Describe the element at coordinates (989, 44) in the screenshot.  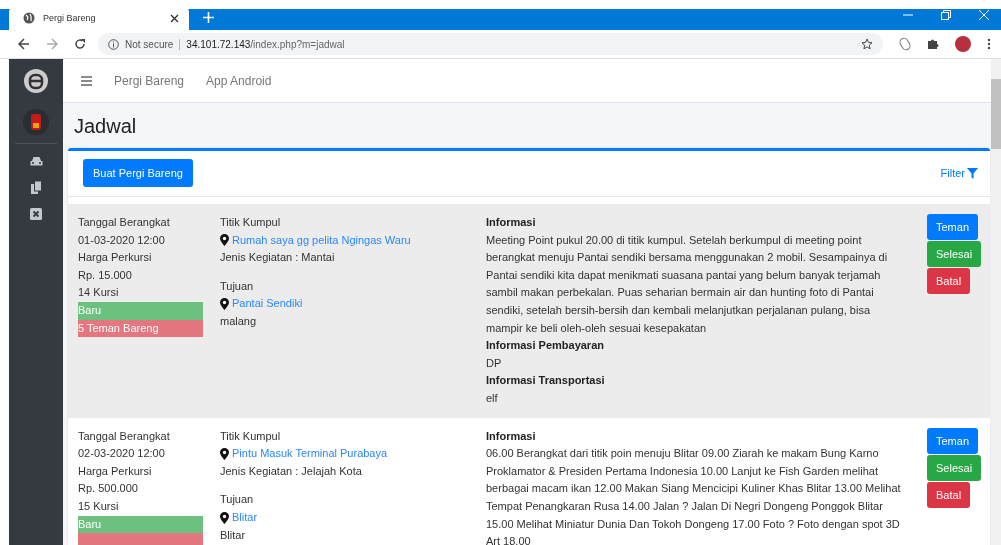
I see `menu-icon` at that location.